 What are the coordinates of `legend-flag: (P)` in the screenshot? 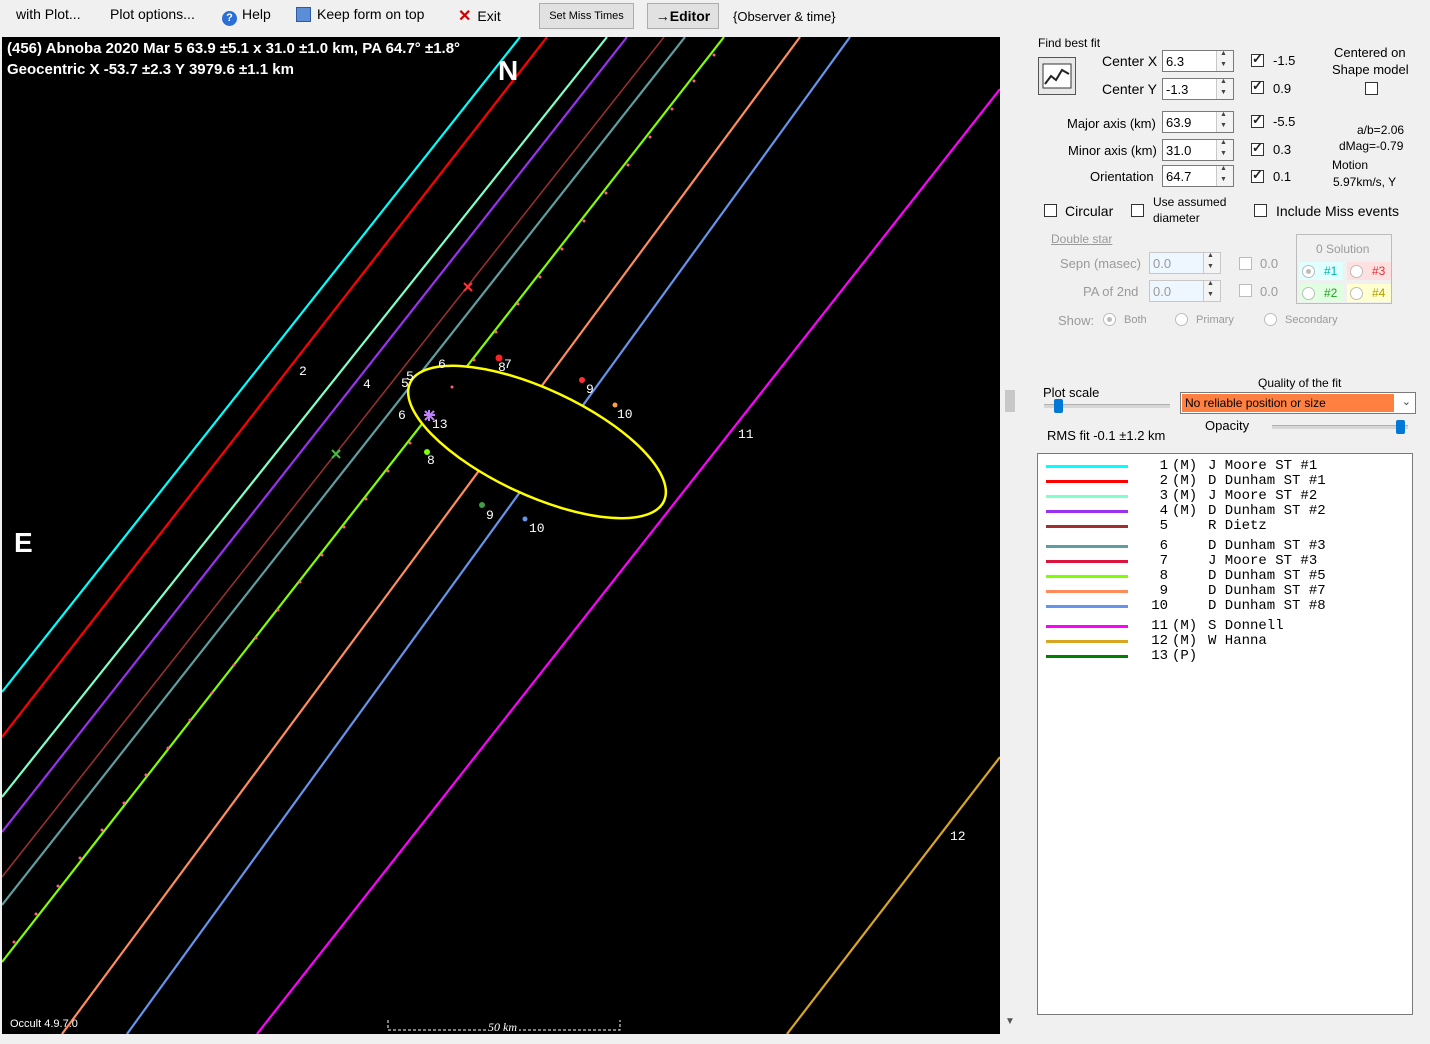 It's located at (1185, 656).